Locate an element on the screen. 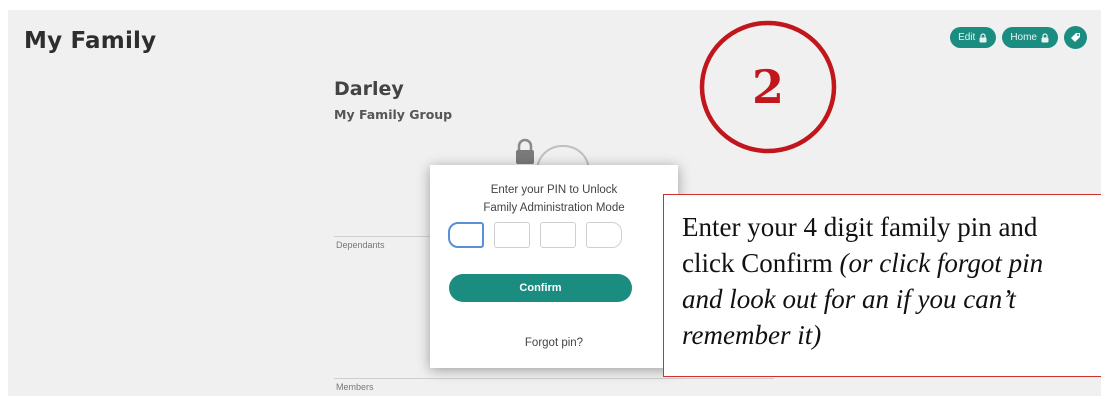 The image size is (1101, 396). header-actions: Edit Home is located at coordinates (1018, 37).